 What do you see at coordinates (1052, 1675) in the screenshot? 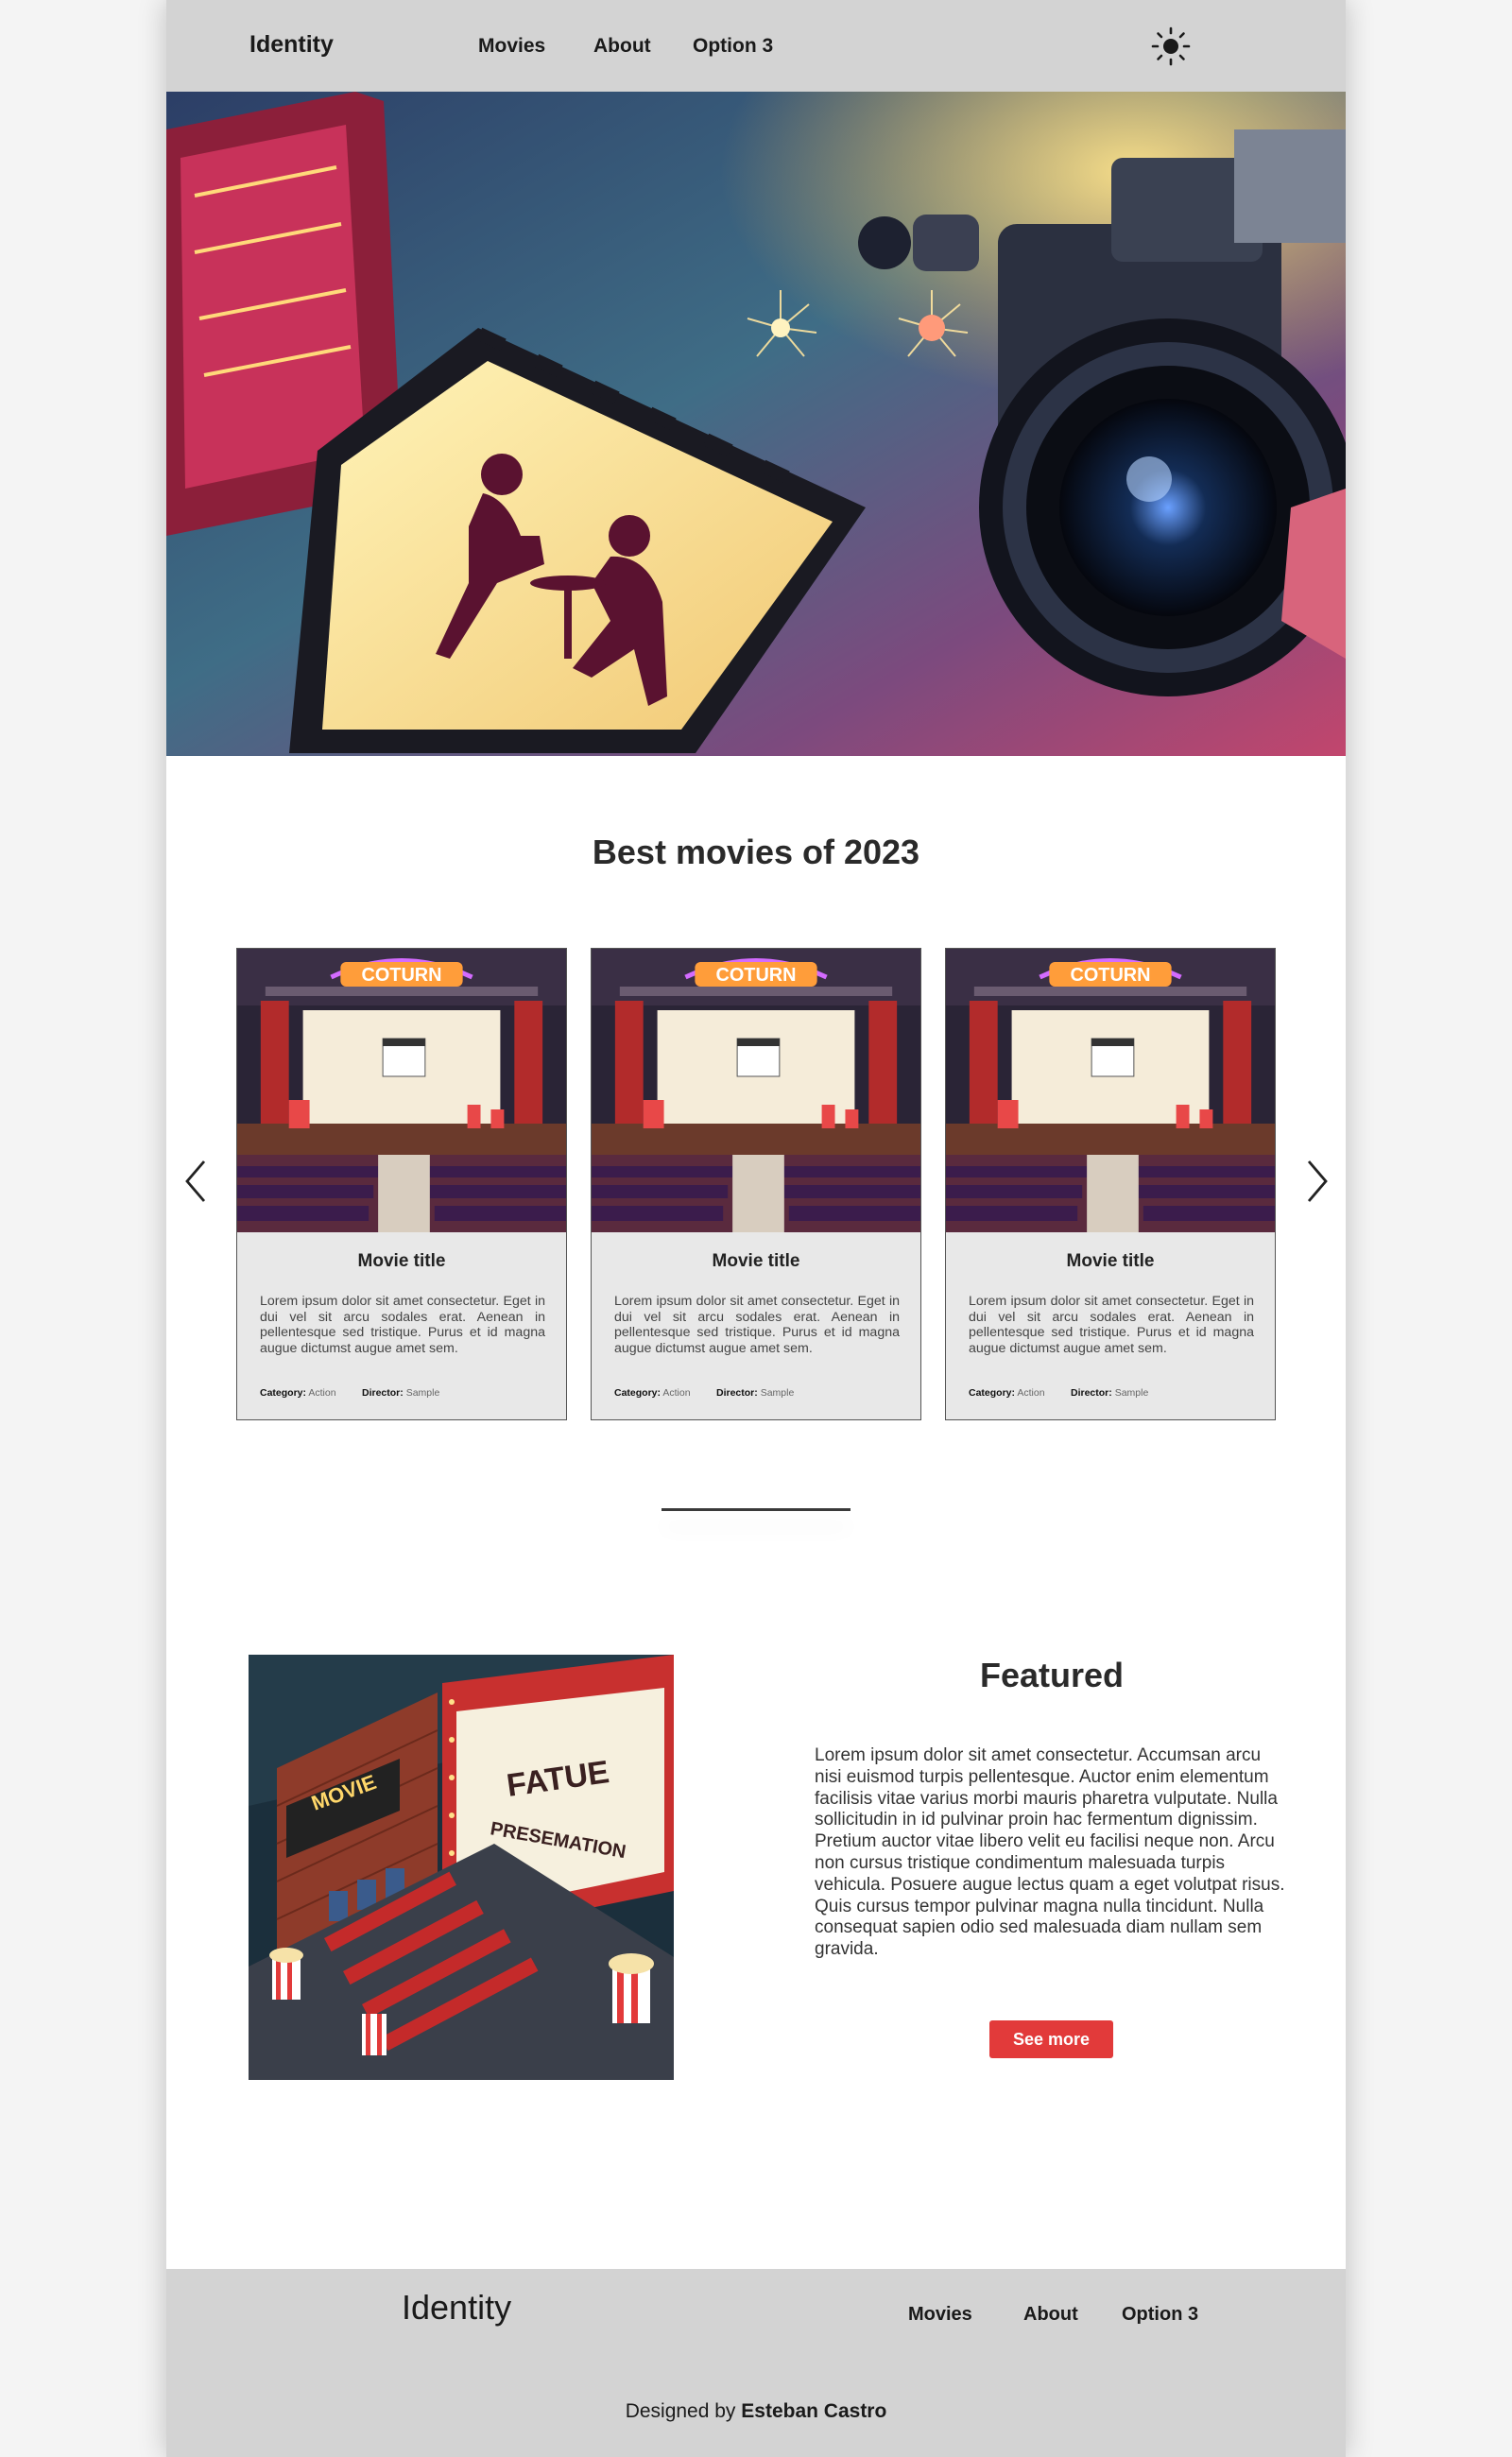
I see `featured-title: Featured` at bounding box center [1052, 1675].